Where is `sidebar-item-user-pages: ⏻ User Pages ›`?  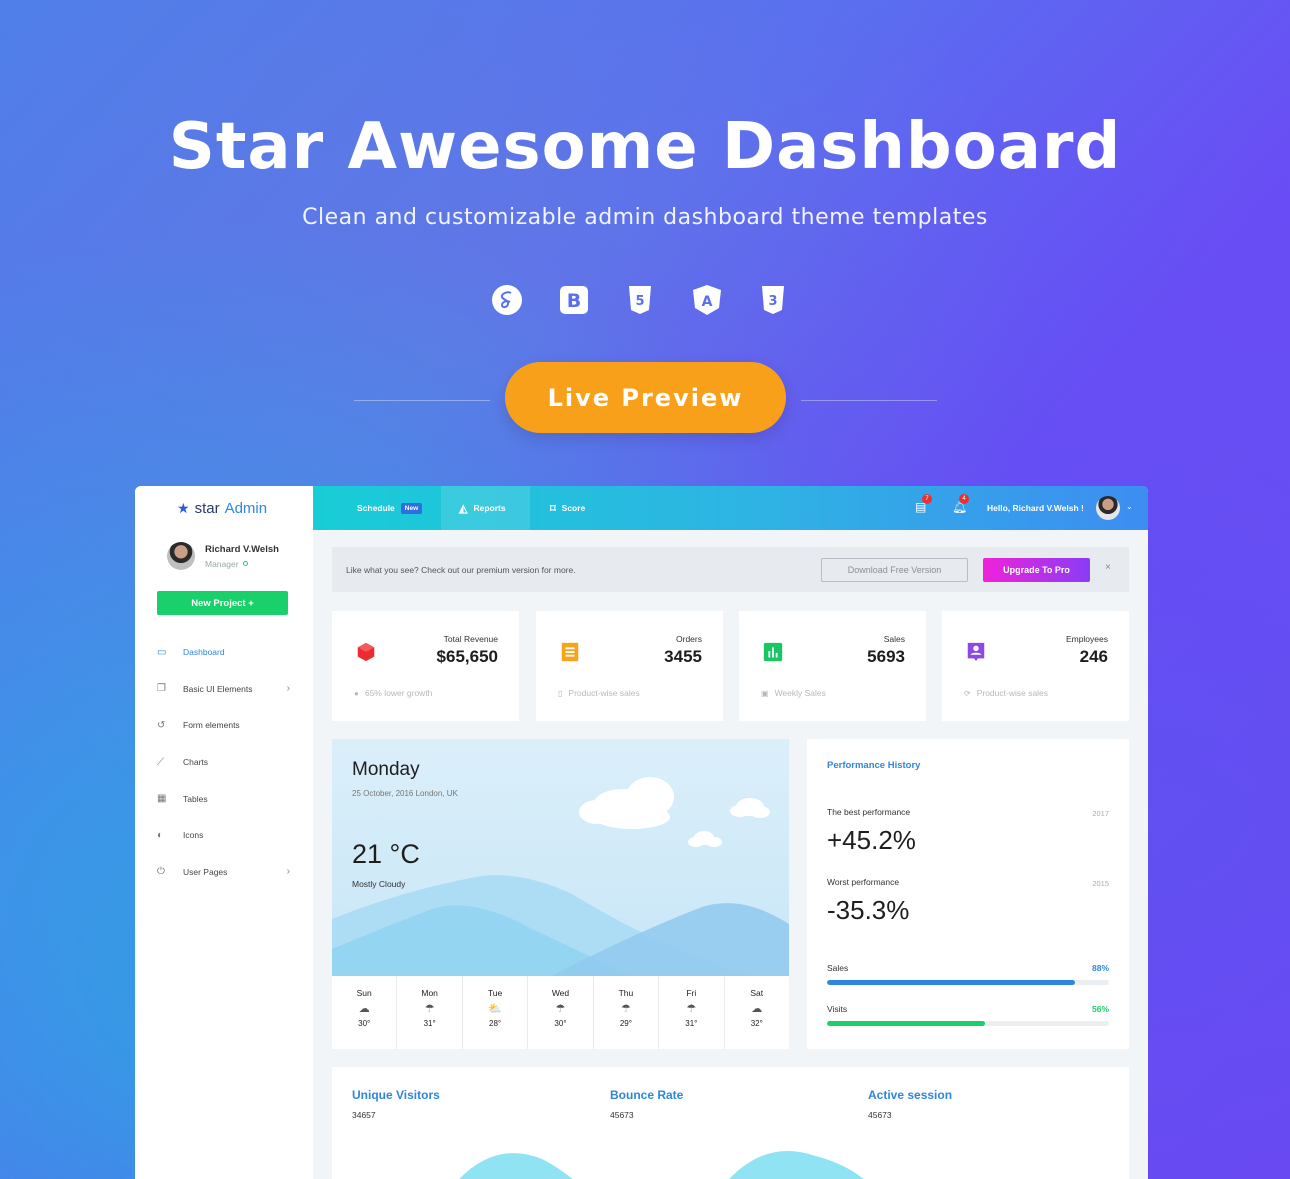 sidebar-item-user-pages: ⏻ User Pages › is located at coordinates (224, 872).